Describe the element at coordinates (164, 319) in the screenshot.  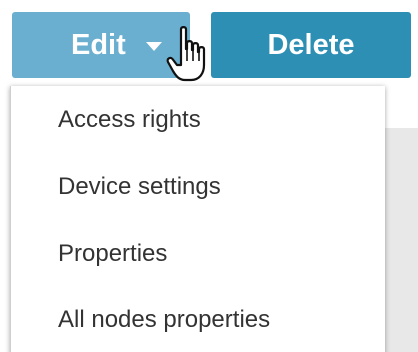
I see `menu-item-label: All nodes properties` at that location.